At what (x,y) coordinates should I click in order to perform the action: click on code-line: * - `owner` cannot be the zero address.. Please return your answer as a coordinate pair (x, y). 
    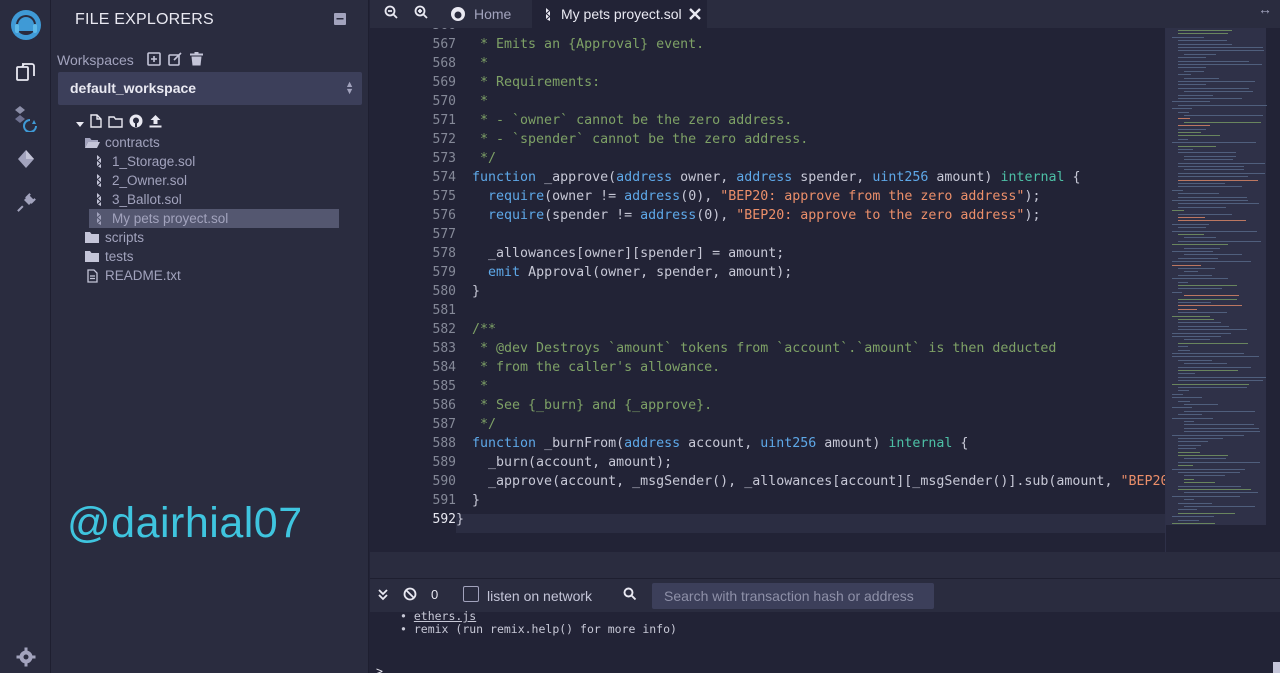
    Looking at the image, I should click on (624, 120).